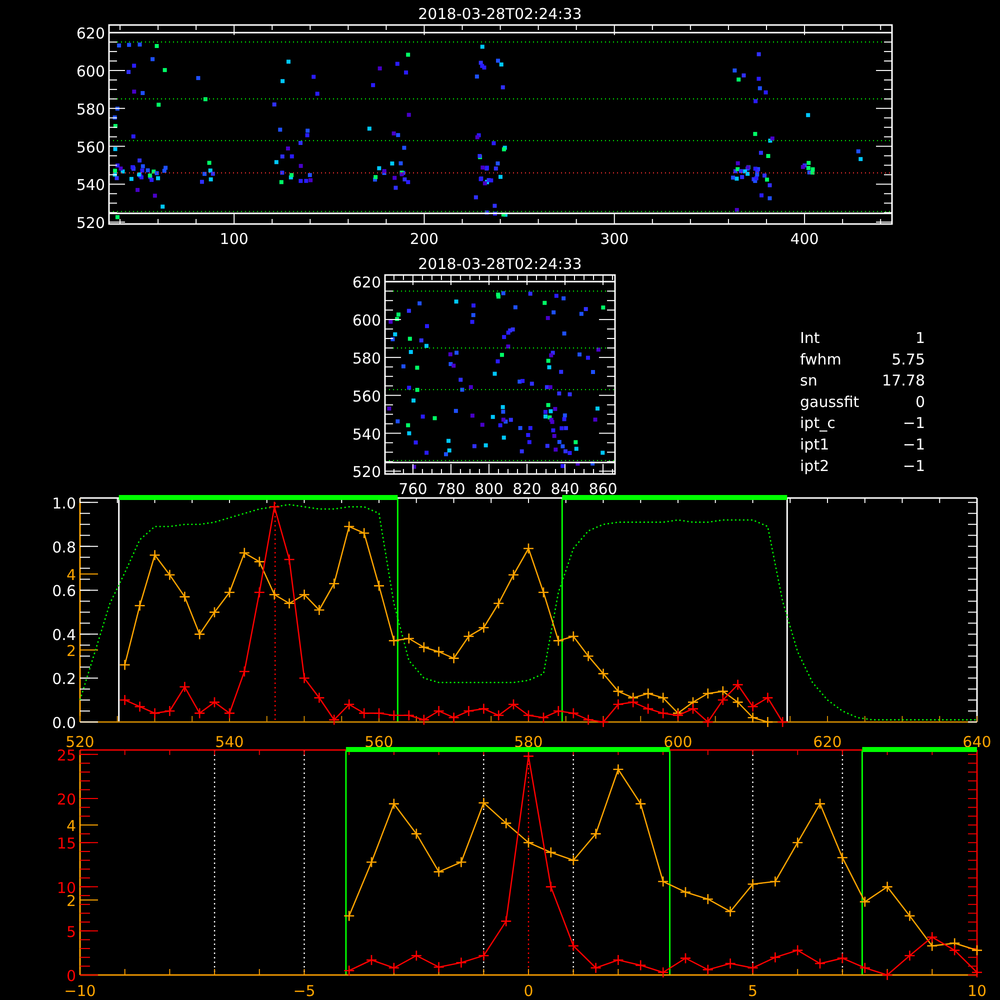  I want to click on tick-label: −10, so click(80, 991).